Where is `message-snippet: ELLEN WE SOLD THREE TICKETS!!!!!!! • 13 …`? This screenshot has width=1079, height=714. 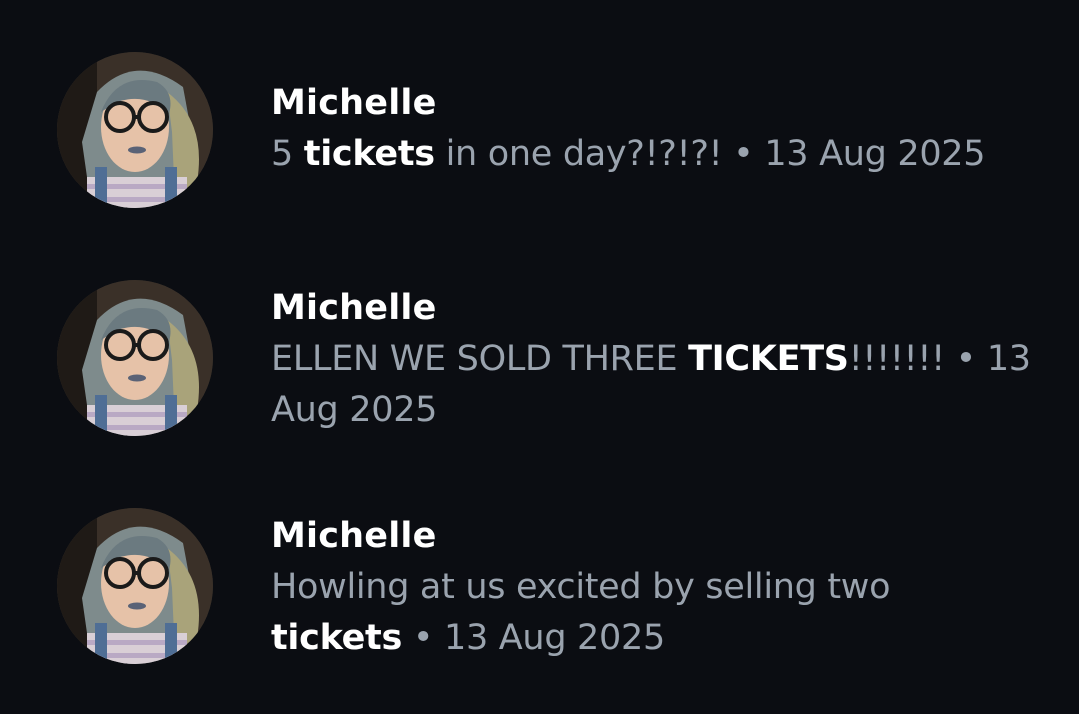
message-snippet: ELLEN WE SOLD THREE TICKETS!!!!!!! • 13 … is located at coordinates (651, 385).